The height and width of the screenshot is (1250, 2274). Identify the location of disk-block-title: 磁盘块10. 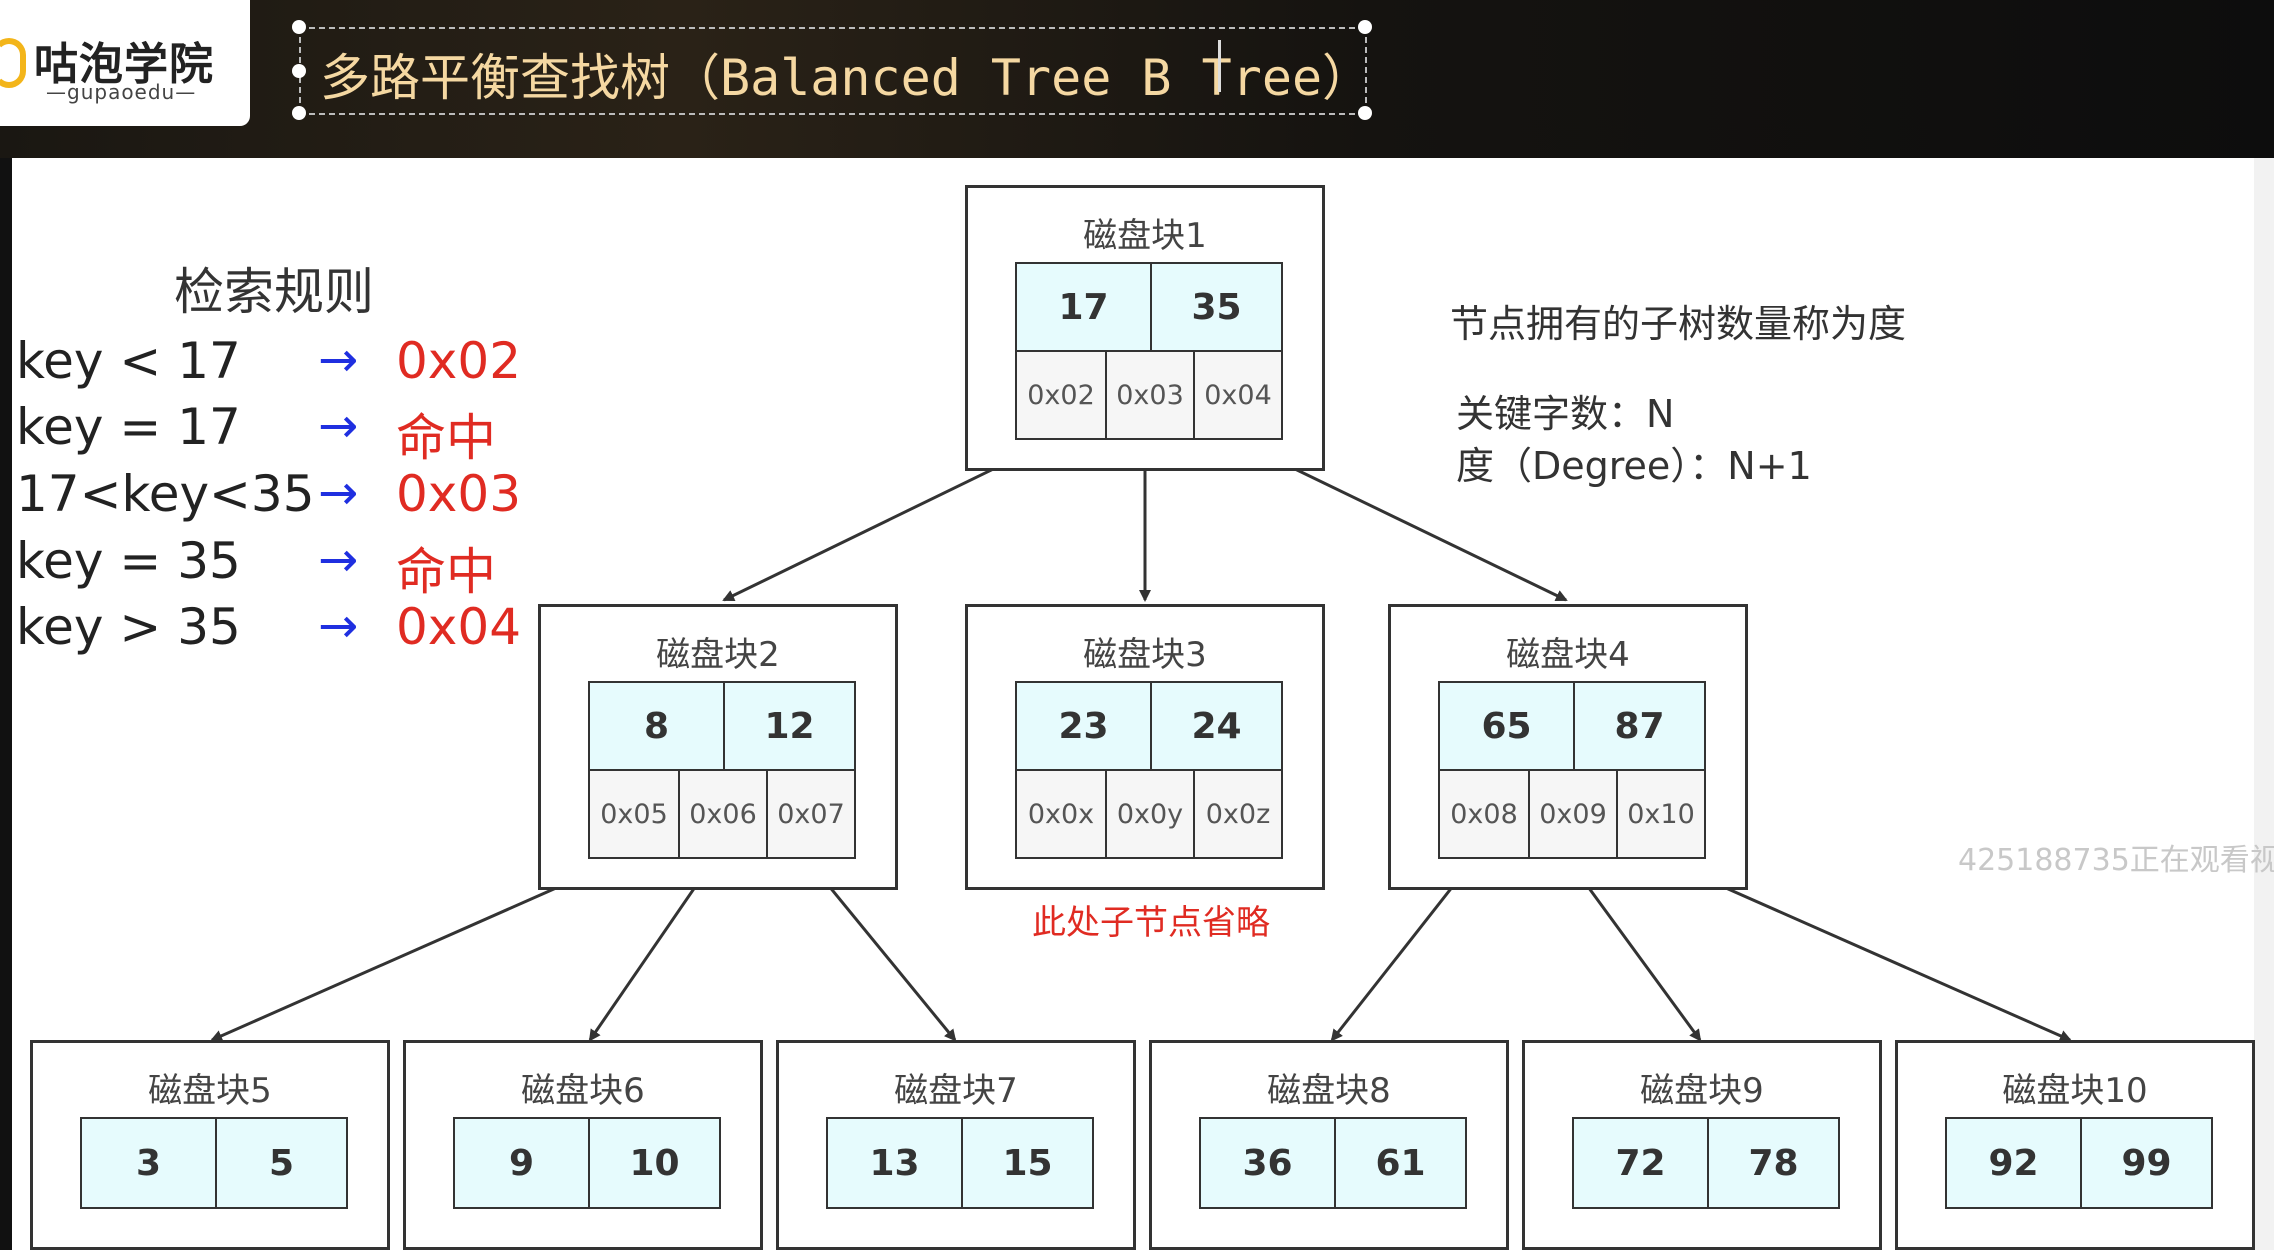
(2075, 1091).